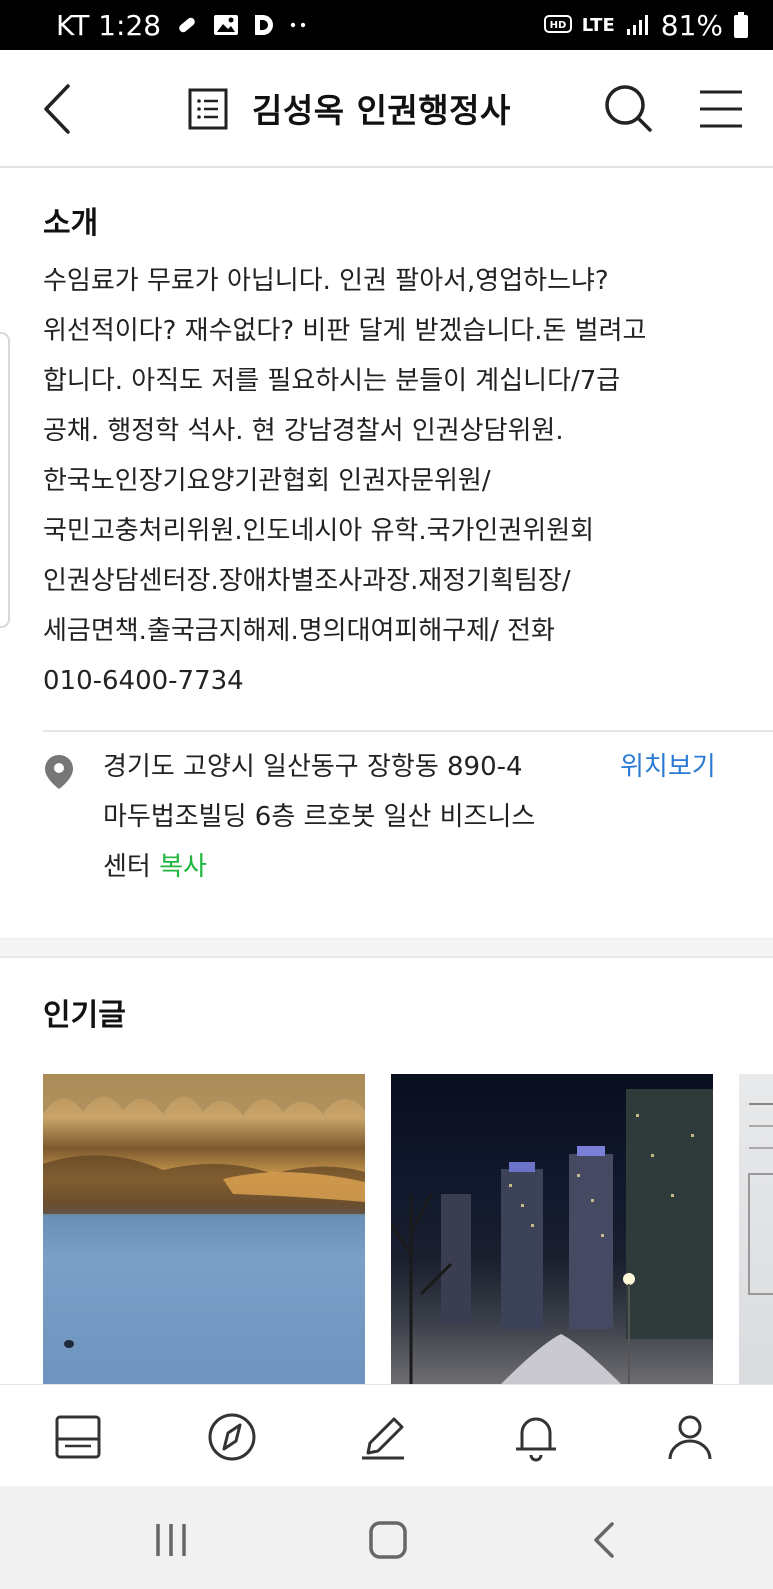 The image size is (773, 1589). Describe the element at coordinates (172, 1540) in the screenshot. I see `recent-apps-icon` at that location.